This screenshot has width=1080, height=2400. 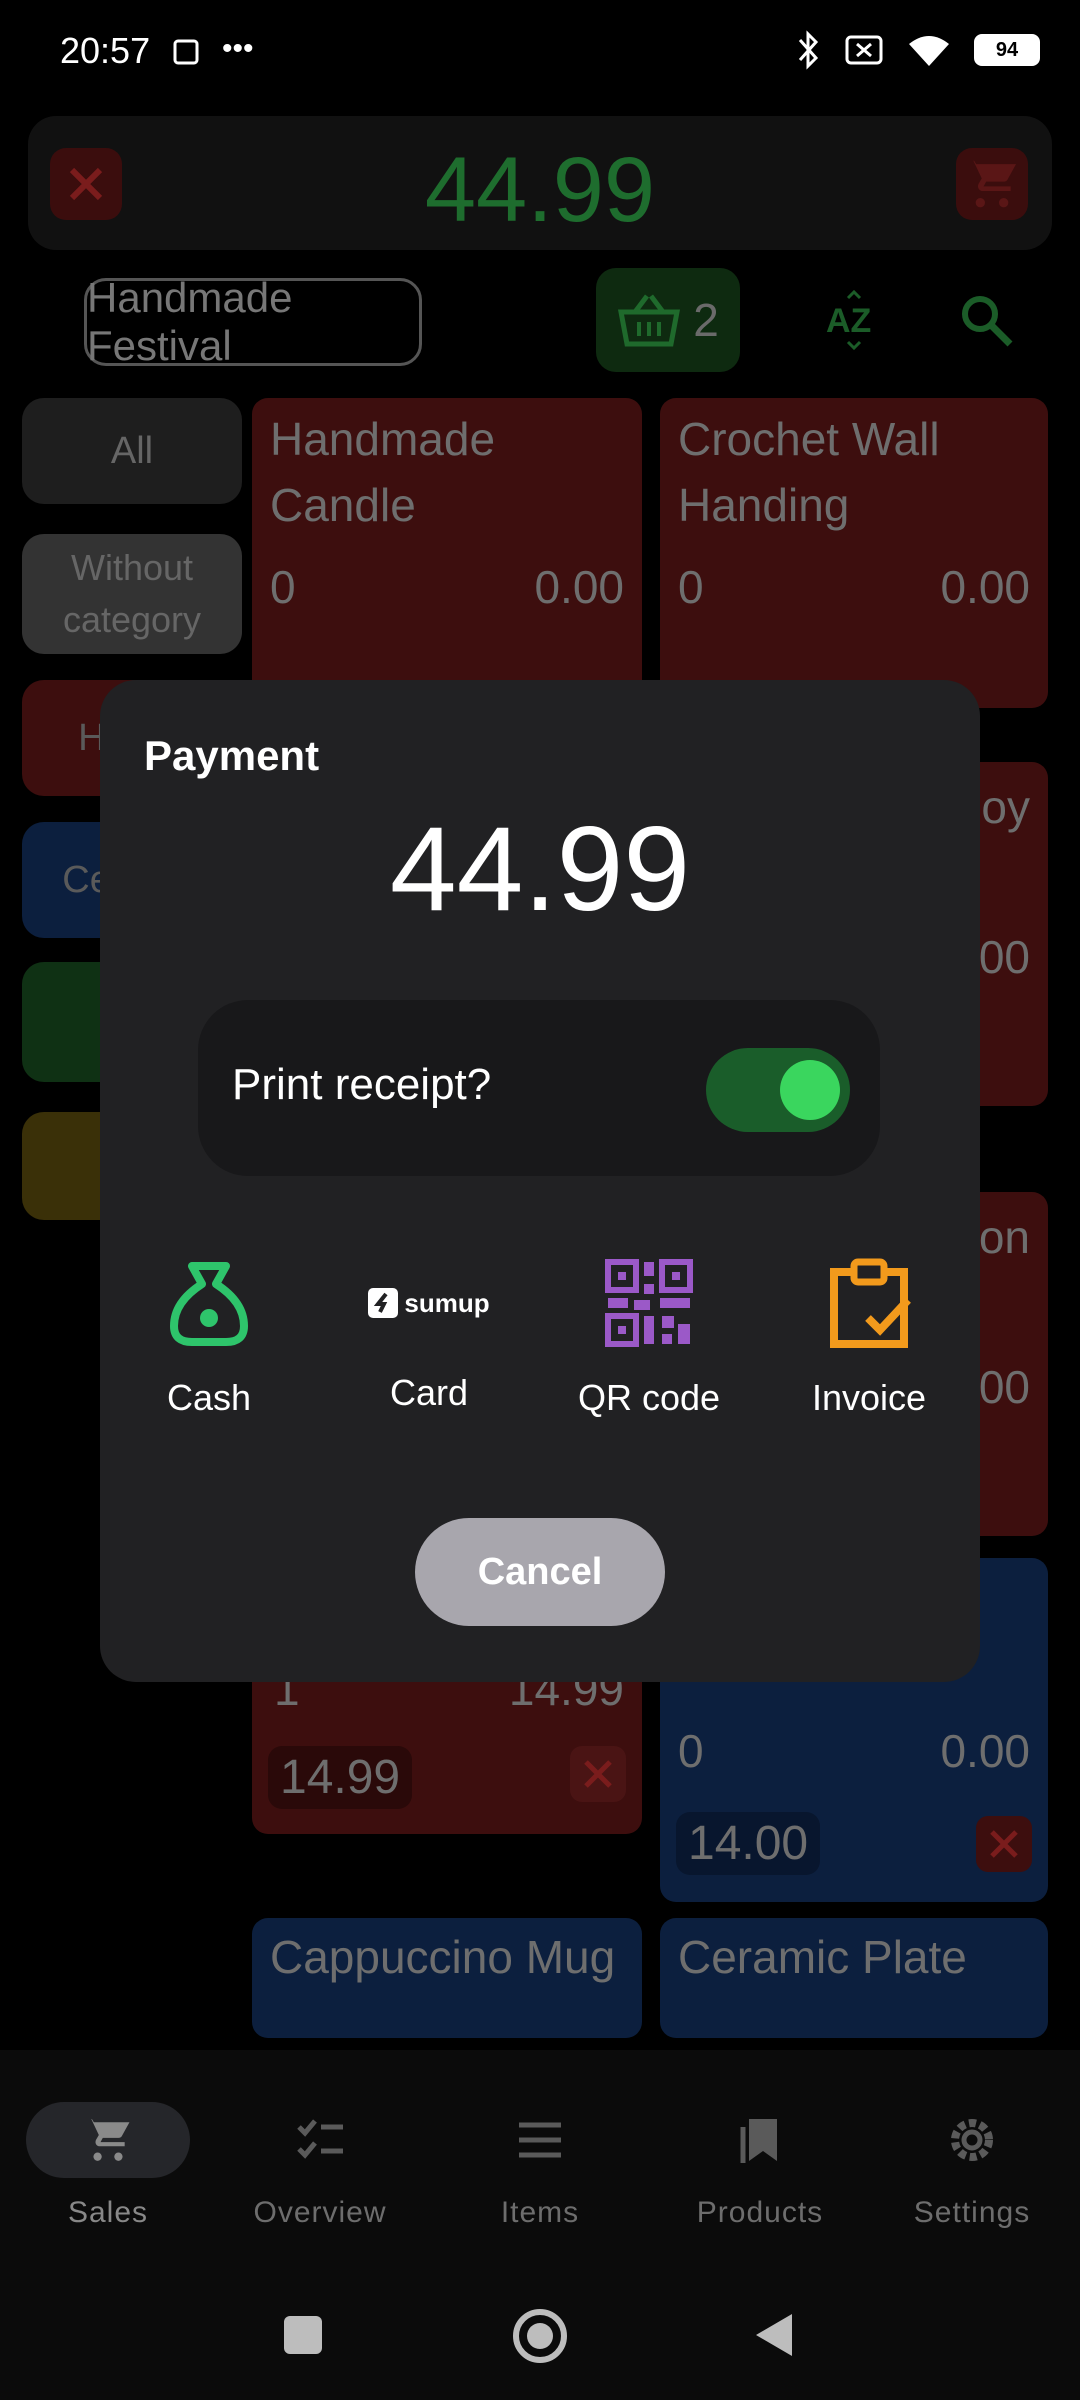 I want to click on cancel-button: Cancel, so click(x=540, y=1572).